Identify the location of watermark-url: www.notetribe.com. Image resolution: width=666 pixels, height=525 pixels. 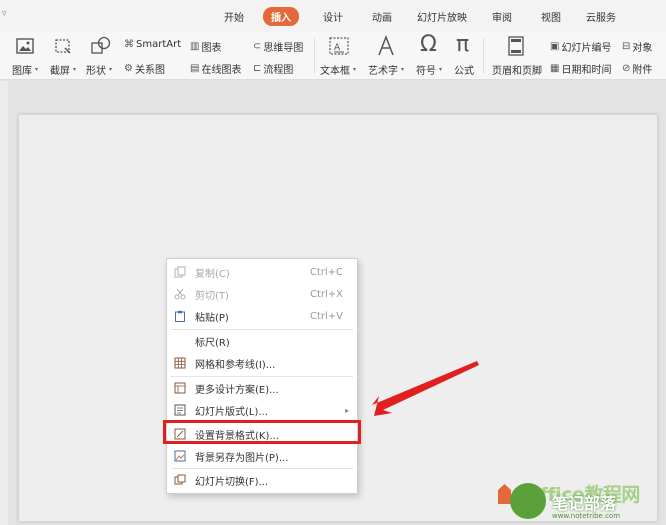
(586, 516).